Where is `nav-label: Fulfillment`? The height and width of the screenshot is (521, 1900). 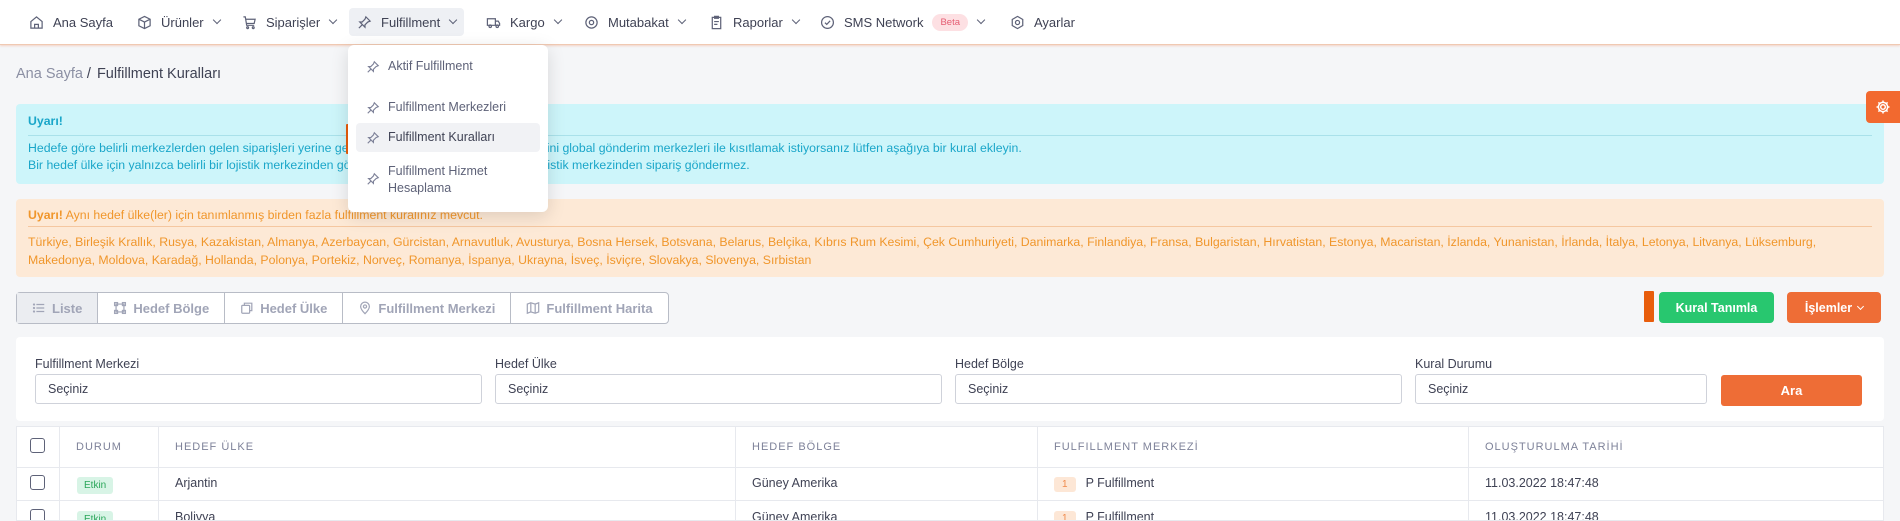
nav-label: Fulfillment is located at coordinates (411, 22).